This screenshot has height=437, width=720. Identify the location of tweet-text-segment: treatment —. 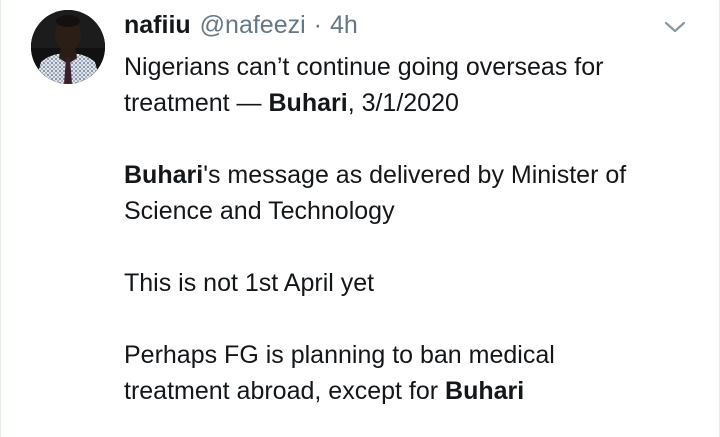
(196, 103).